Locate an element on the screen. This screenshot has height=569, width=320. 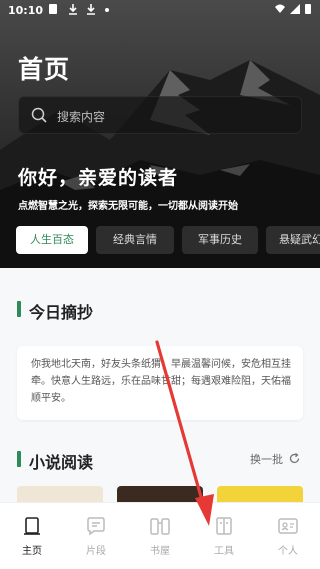
category-tabs: 人生百态 经典言情 军事历史 悬疑武幻 is located at coordinates (168, 240).